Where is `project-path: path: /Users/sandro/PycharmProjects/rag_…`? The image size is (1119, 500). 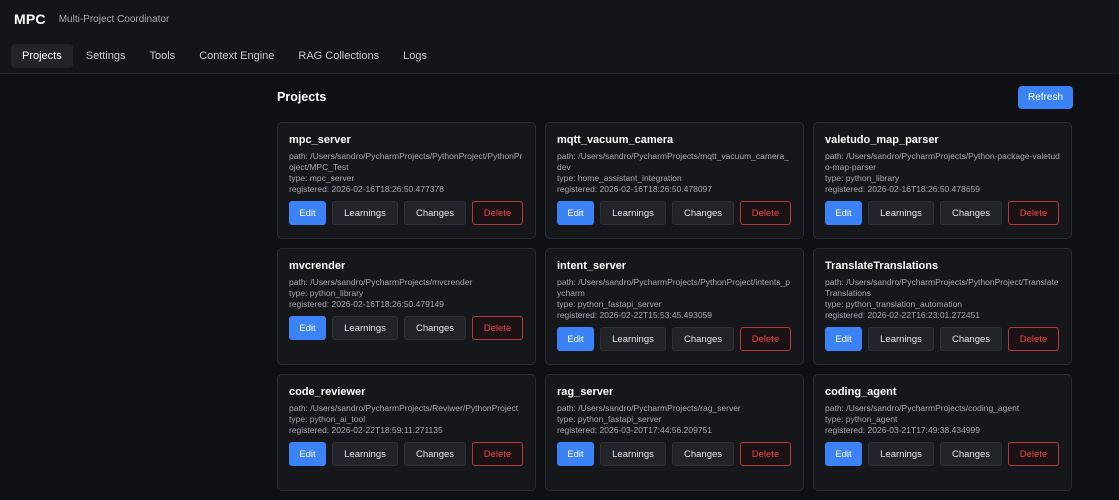
project-path: path: /Users/sandro/PycharmProjects/rag_… is located at coordinates (649, 408).